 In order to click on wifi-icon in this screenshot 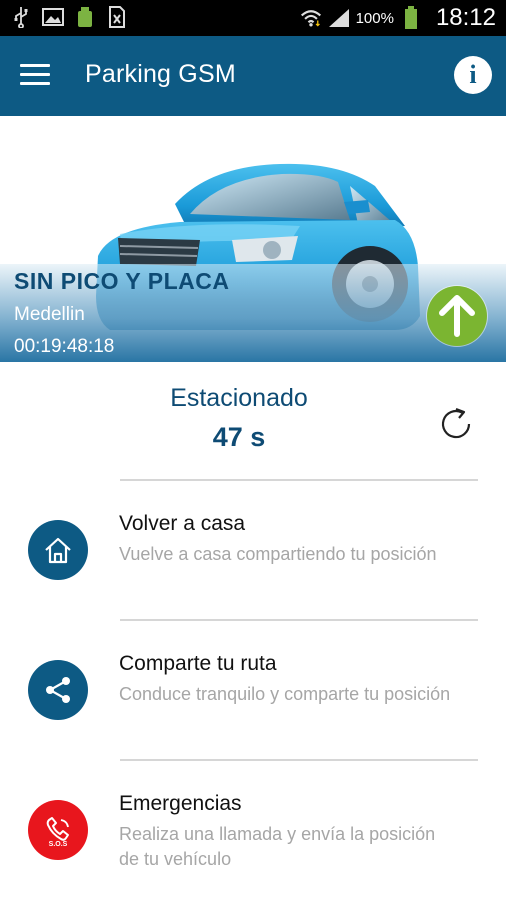, I will do `click(311, 18)`.